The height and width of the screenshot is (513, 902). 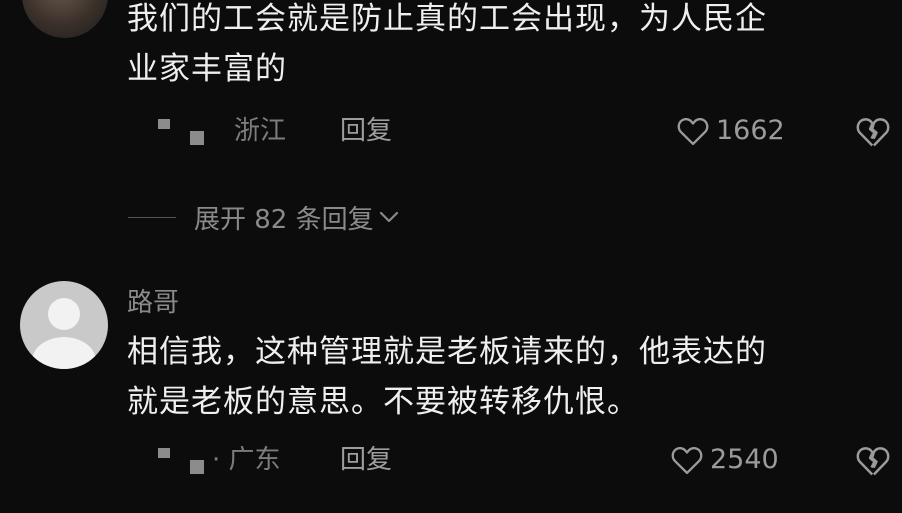 I want to click on like-count: 2540, so click(x=744, y=459).